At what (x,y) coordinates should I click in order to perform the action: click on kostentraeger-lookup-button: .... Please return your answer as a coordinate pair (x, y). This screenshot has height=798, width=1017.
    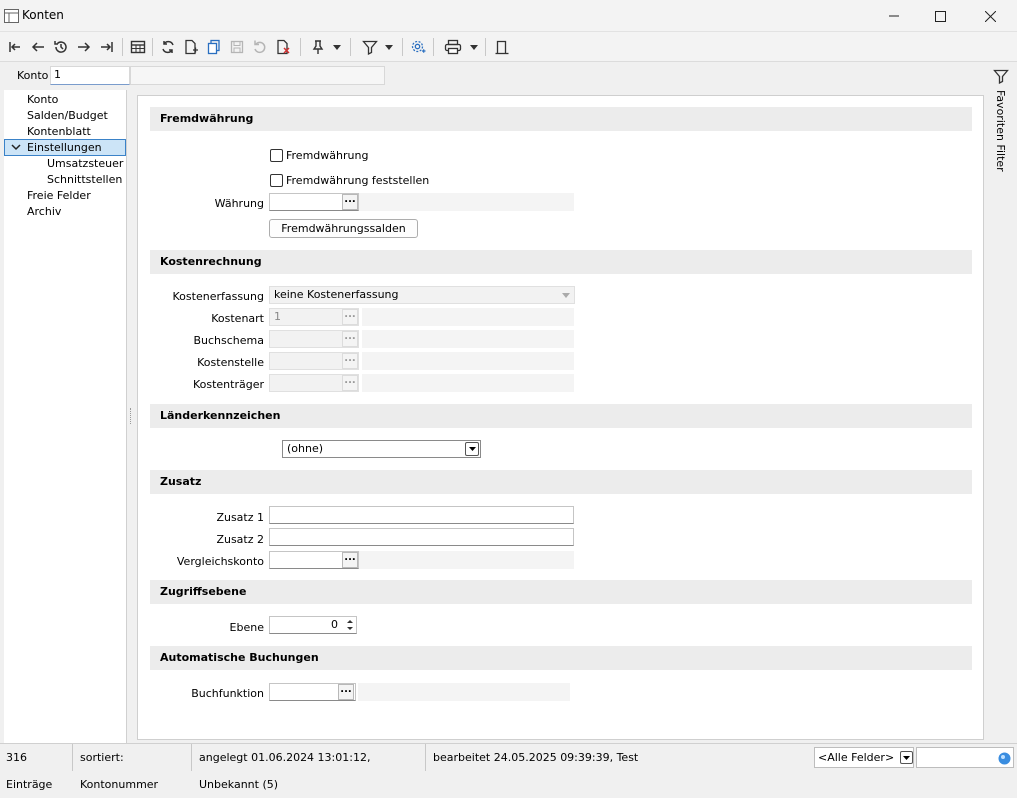
    Looking at the image, I should click on (350, 383).